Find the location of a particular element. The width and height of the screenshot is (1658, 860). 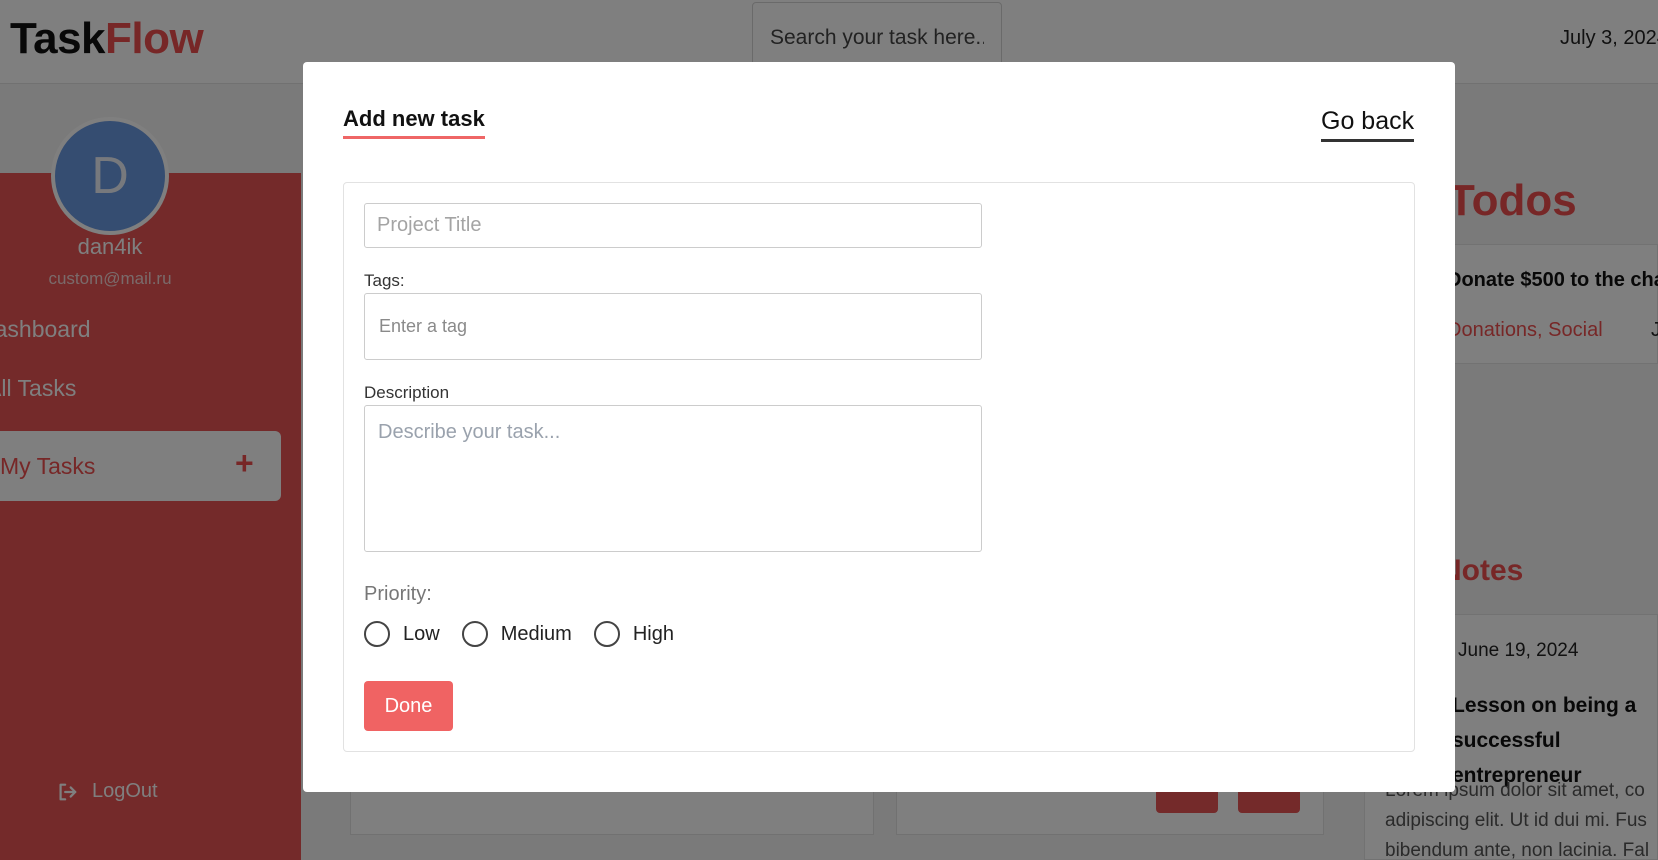

priority-label: Priority: is located at coordinates (398, 594).